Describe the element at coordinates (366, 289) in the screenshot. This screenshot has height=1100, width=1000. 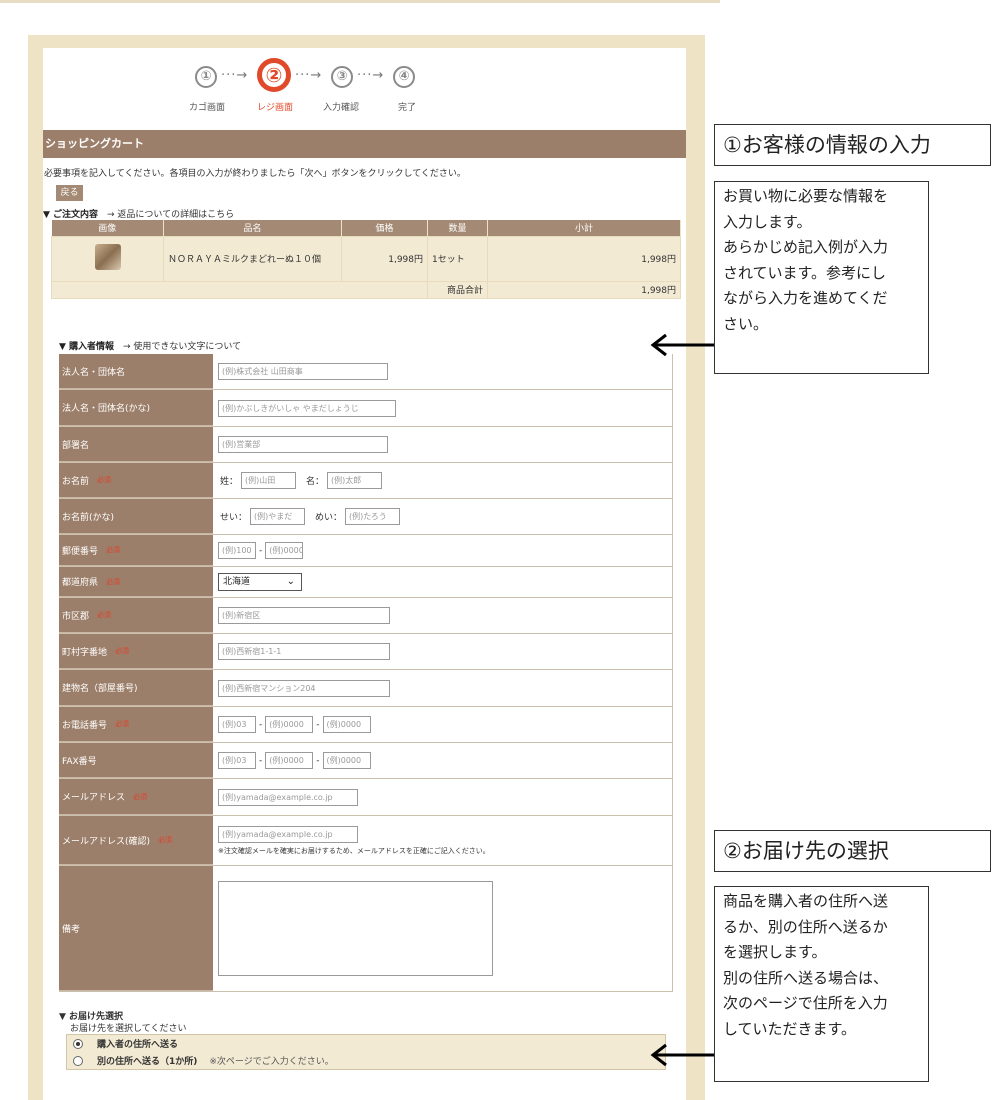
I see `total-row: 商品合計 1,998円` at that location.